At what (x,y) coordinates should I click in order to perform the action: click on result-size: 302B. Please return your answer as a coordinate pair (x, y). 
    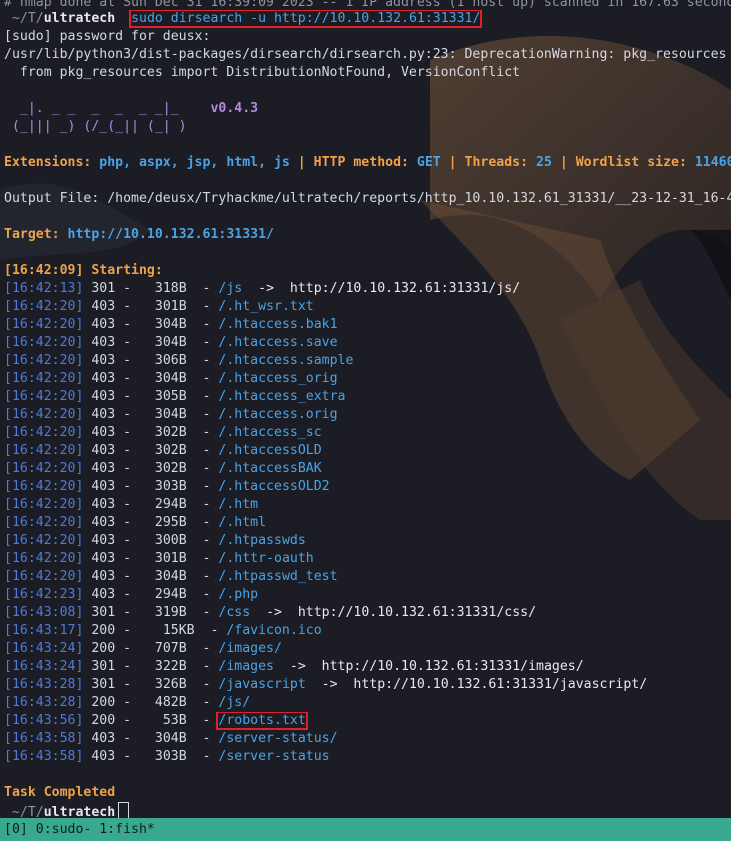
    Looking at the image, I should click on (163, 468).